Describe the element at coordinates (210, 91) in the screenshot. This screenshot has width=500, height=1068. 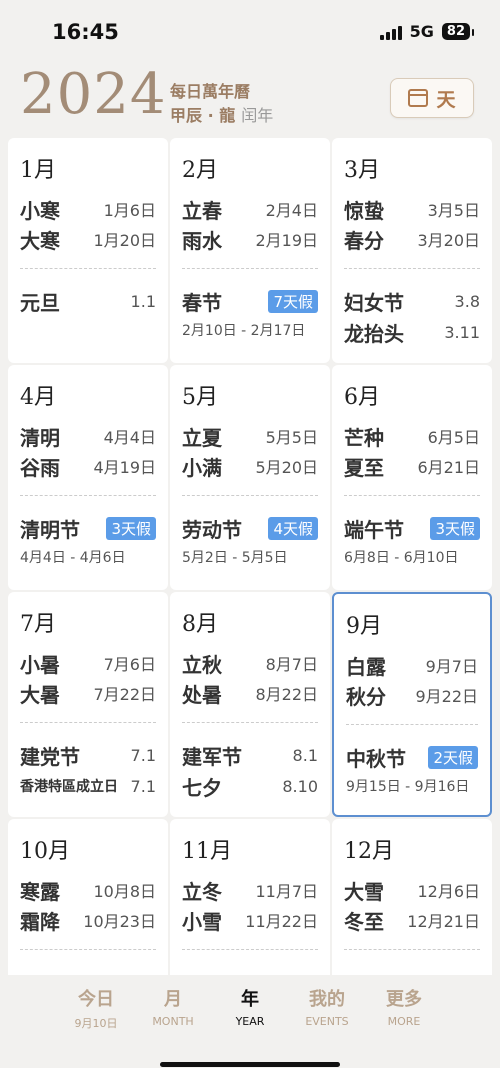
I see `app-title: 每日萬年曆` at that location.